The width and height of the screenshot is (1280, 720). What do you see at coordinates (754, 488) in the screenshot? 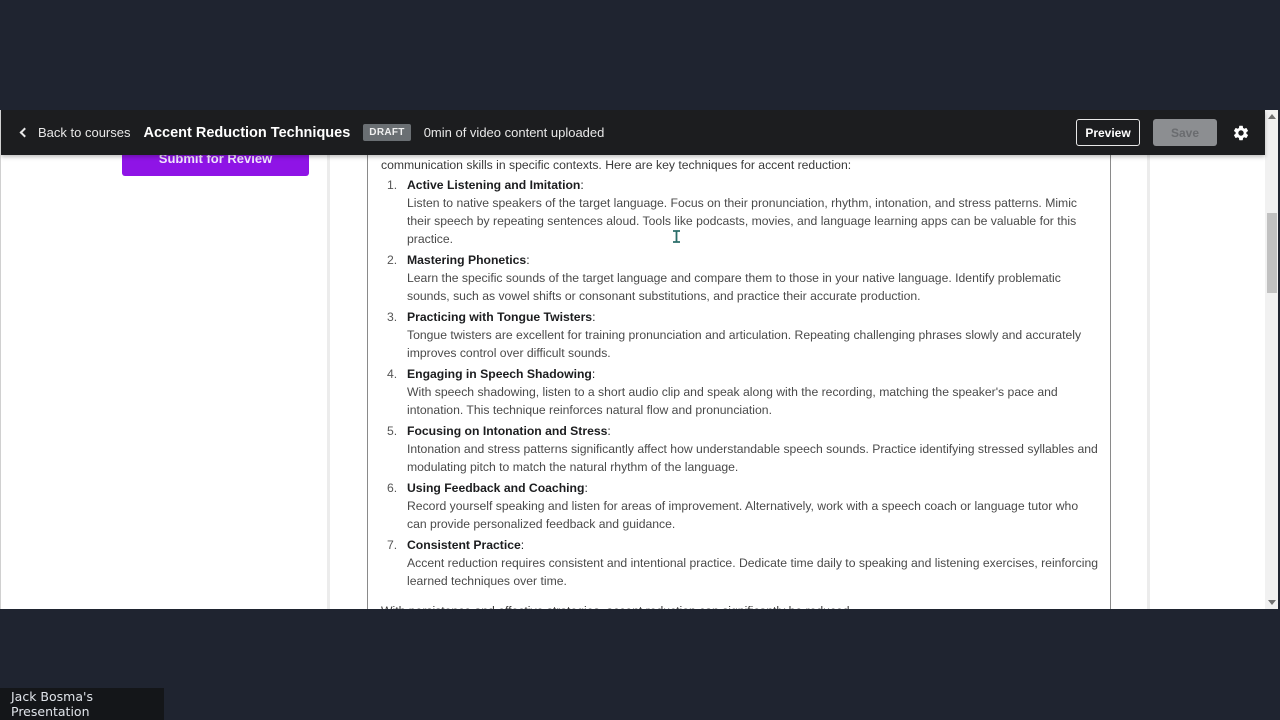
I see `technique-title: Using Feedback and Coaching:` at bounding box center [754, 488].